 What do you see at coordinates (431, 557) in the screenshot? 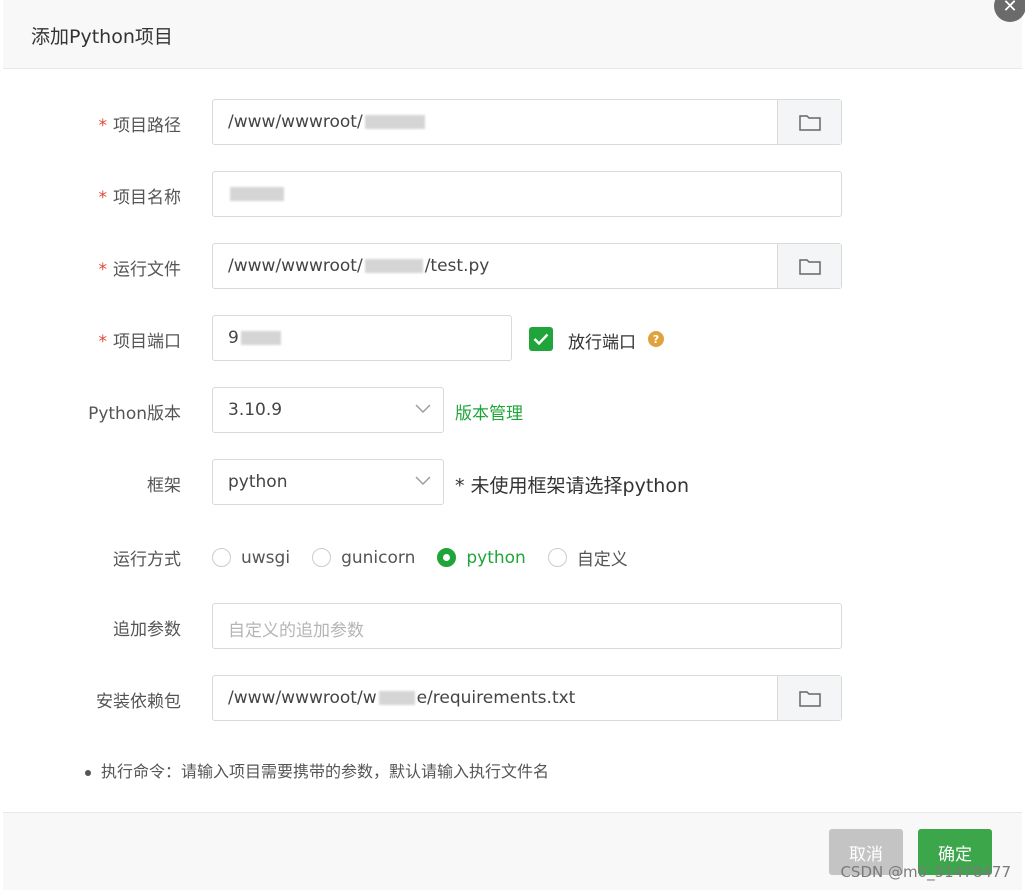
I see `run-mode-radio-group: uwsgi gunicorn python 自定义` at bounding box center [431, 557].